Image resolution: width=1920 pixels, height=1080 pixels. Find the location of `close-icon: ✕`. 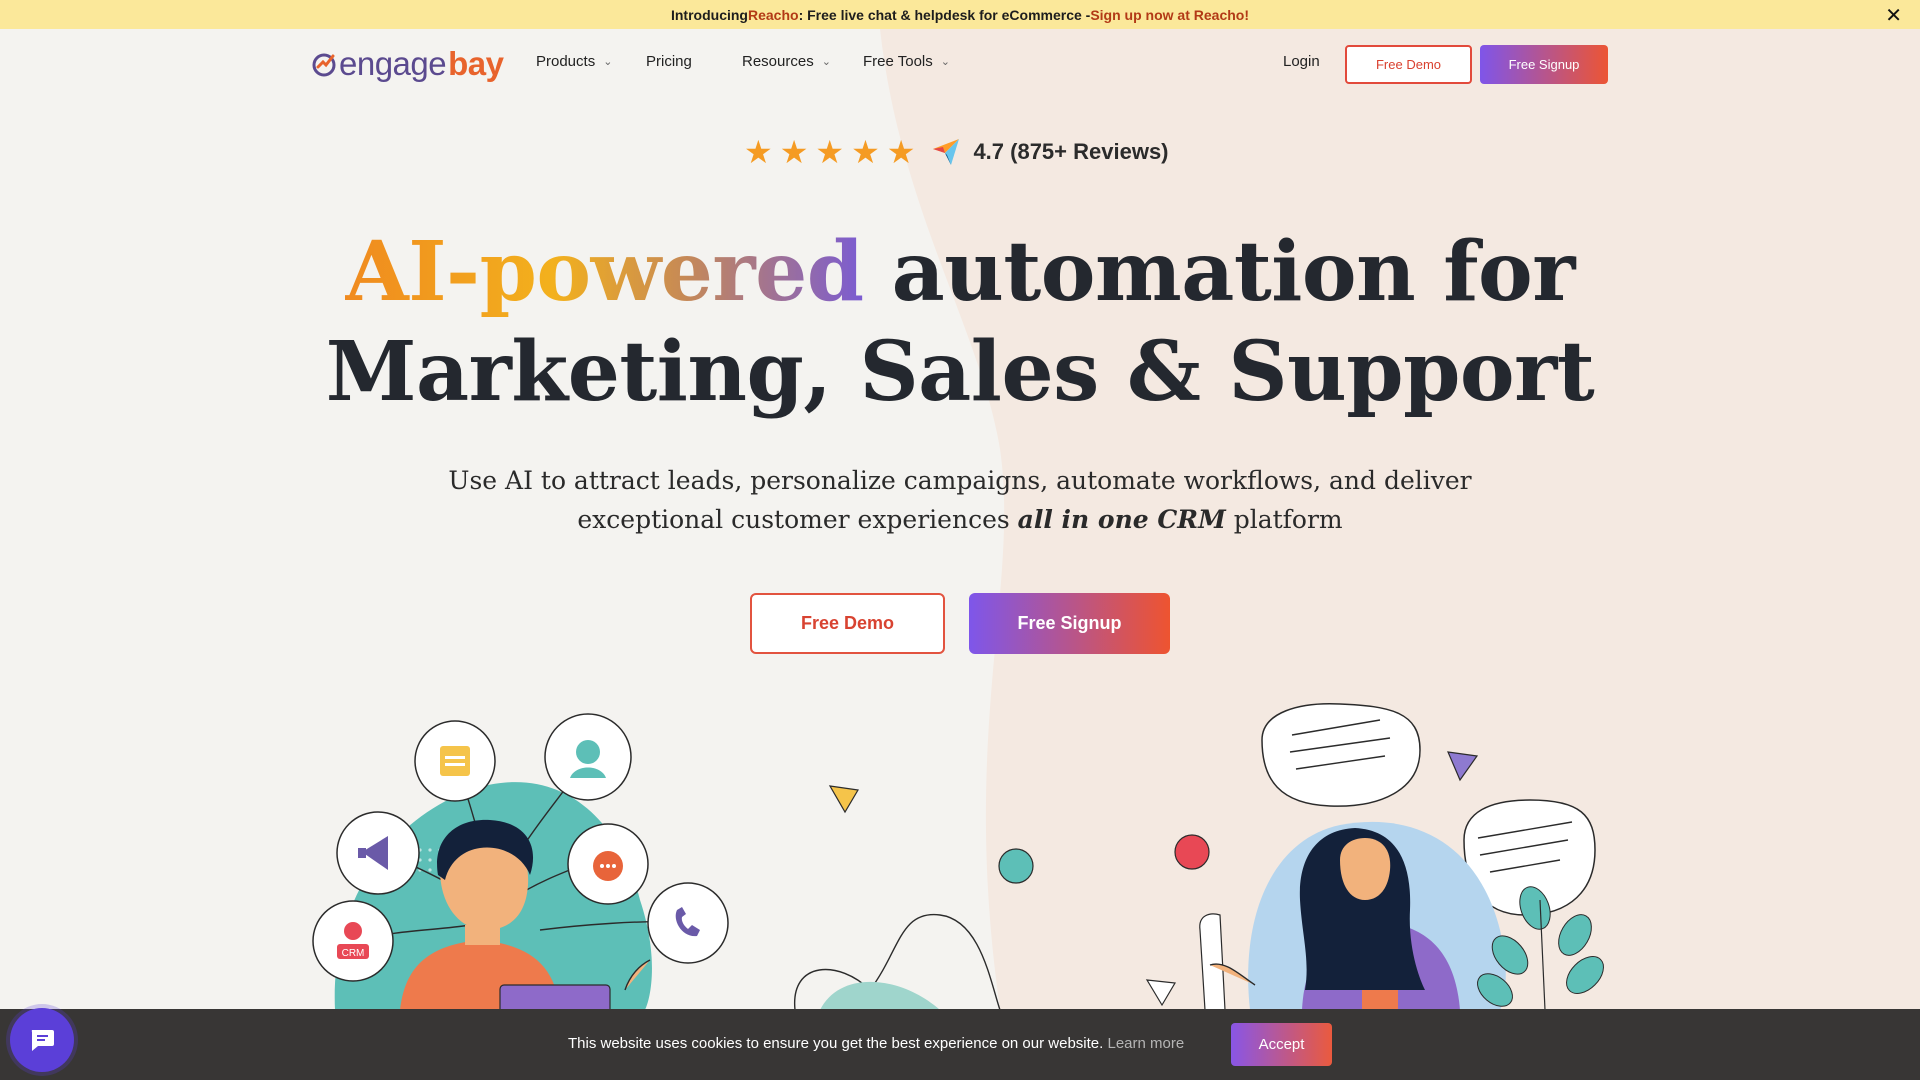

close-icon: ✕ is located at coordinates (1893, 15).